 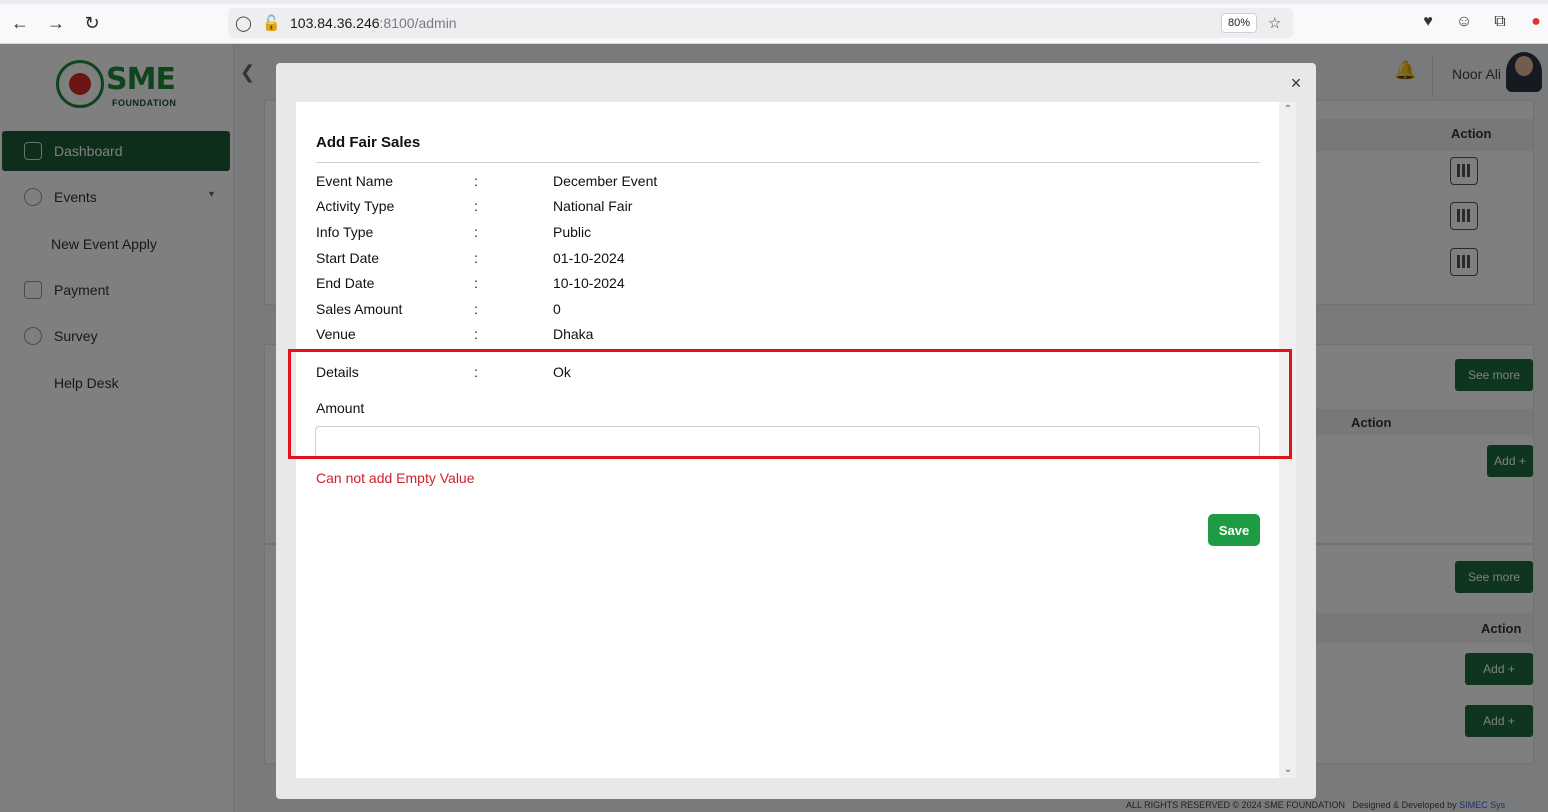 What do you see at coordinates (1464, 22) in the screenshot?
I see `account-icon: ☺` at bounding box center [1464, 22].